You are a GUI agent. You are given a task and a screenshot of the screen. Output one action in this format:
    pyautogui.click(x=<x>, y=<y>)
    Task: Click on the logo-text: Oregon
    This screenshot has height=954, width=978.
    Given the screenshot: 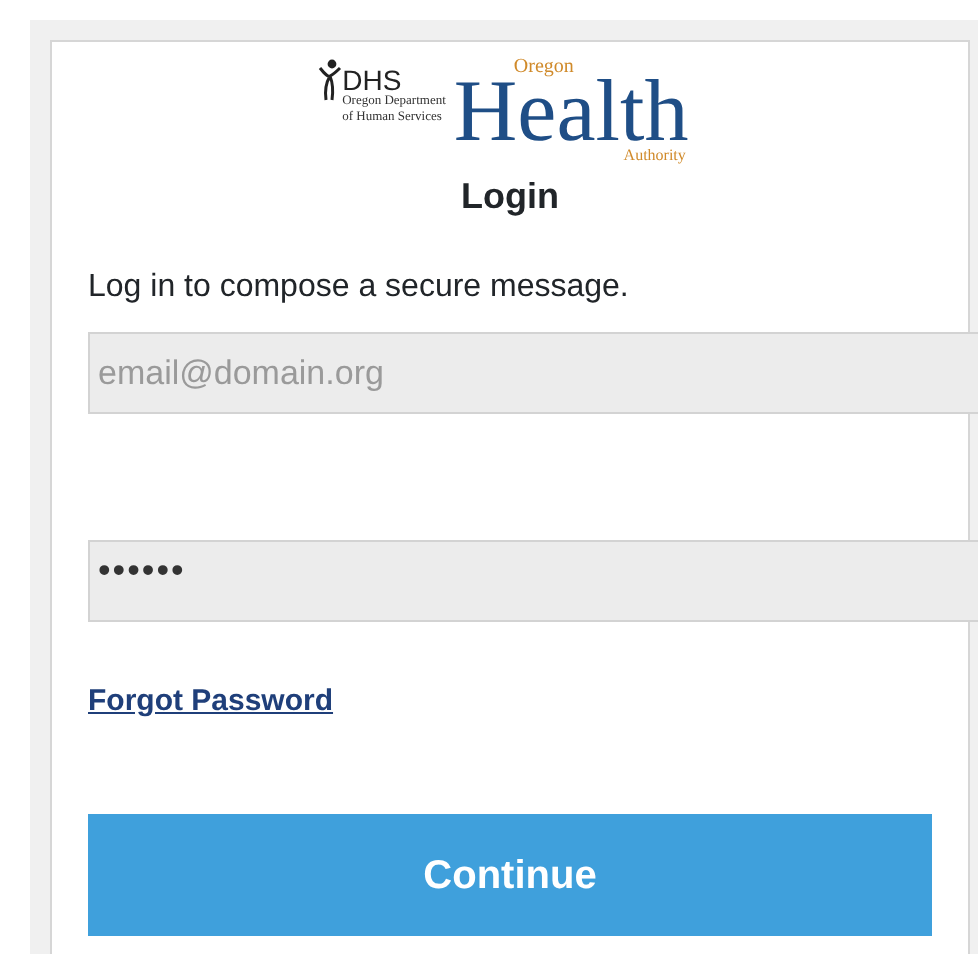 What is the action you would take?
    pyautogui.click(x=543, y=68)
    